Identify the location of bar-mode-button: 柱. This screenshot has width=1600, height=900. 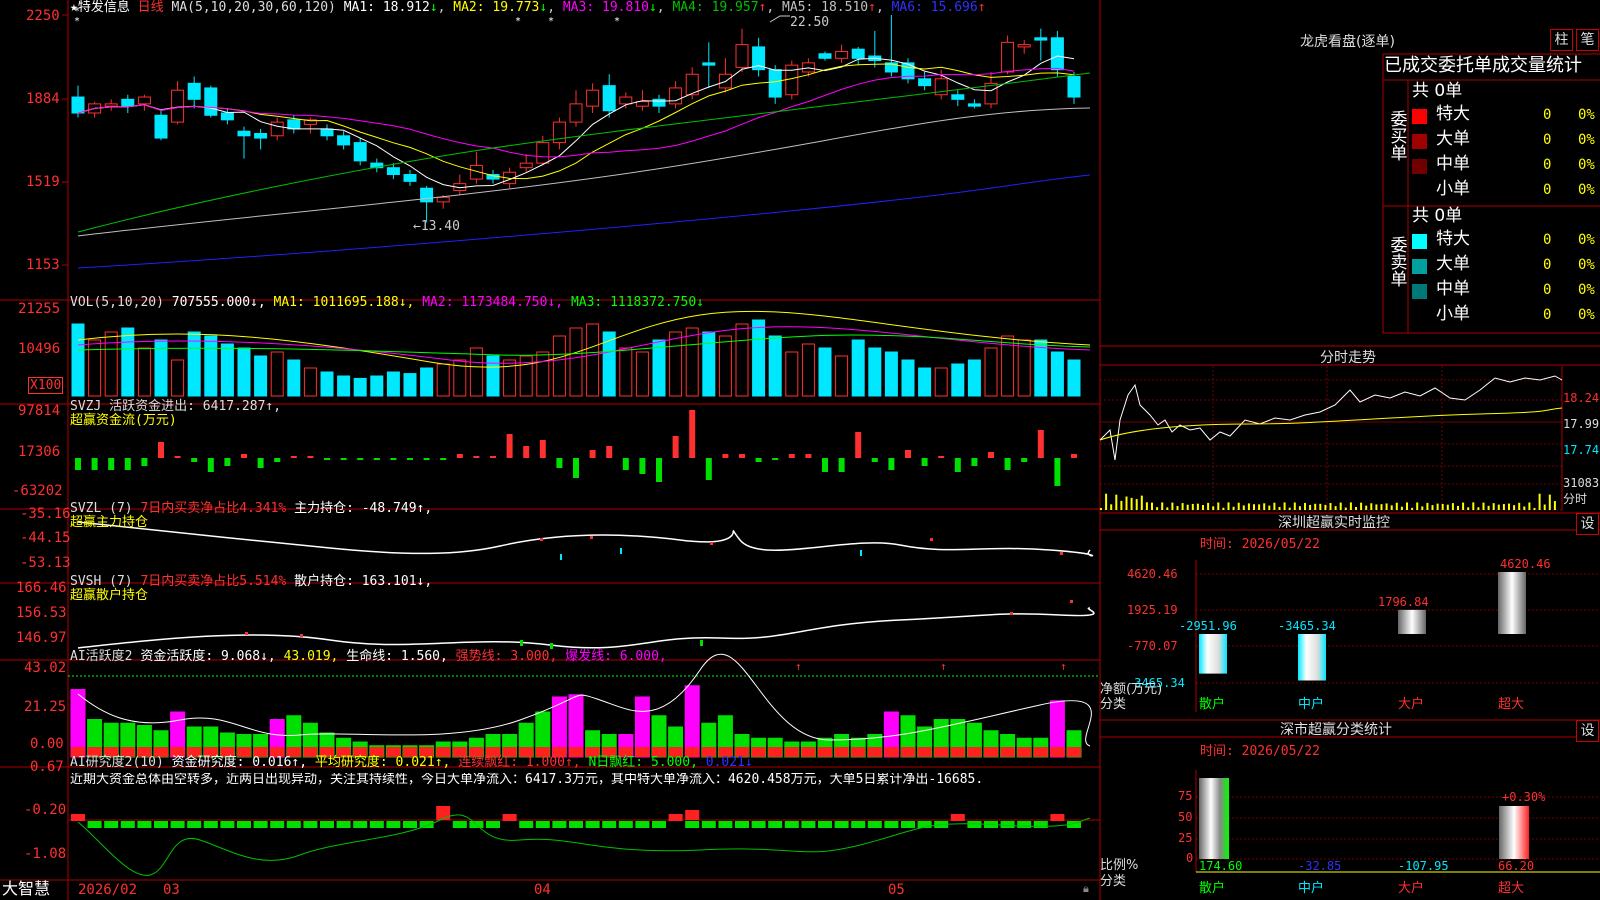
(1561, 40).